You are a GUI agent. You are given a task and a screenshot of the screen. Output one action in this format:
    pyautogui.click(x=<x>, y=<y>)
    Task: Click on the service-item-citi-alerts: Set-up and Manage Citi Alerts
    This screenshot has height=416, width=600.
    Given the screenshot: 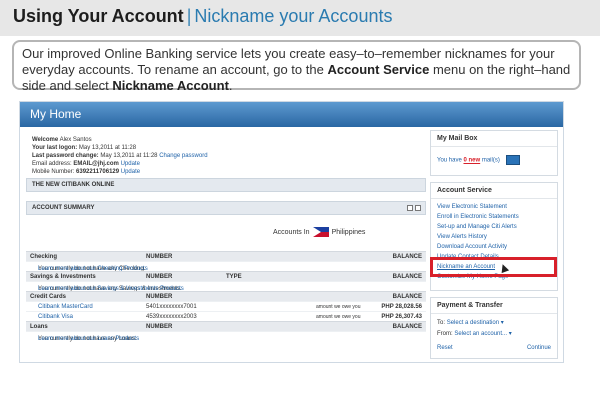 What is the action you would take?
    pyautogui.click(x=494, y=227)
    